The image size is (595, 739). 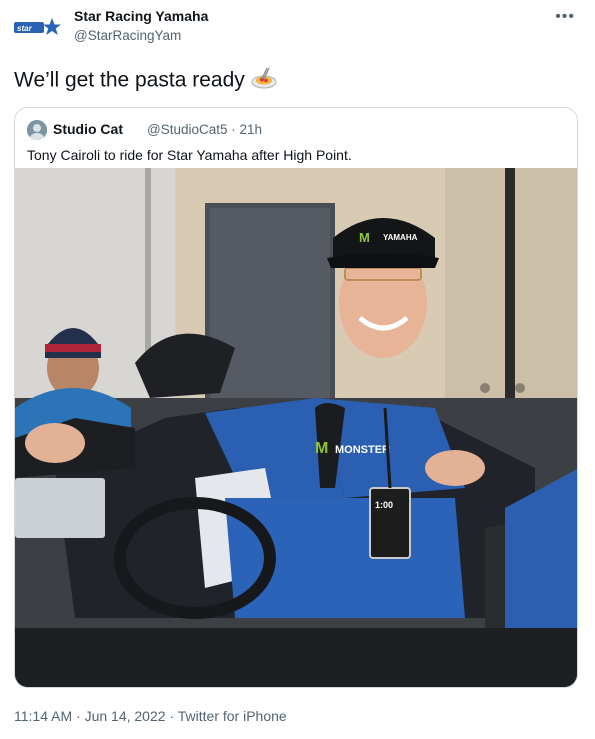 I want to click on tweet-source: Twitter for iPhone, so click(x=232, y=716).